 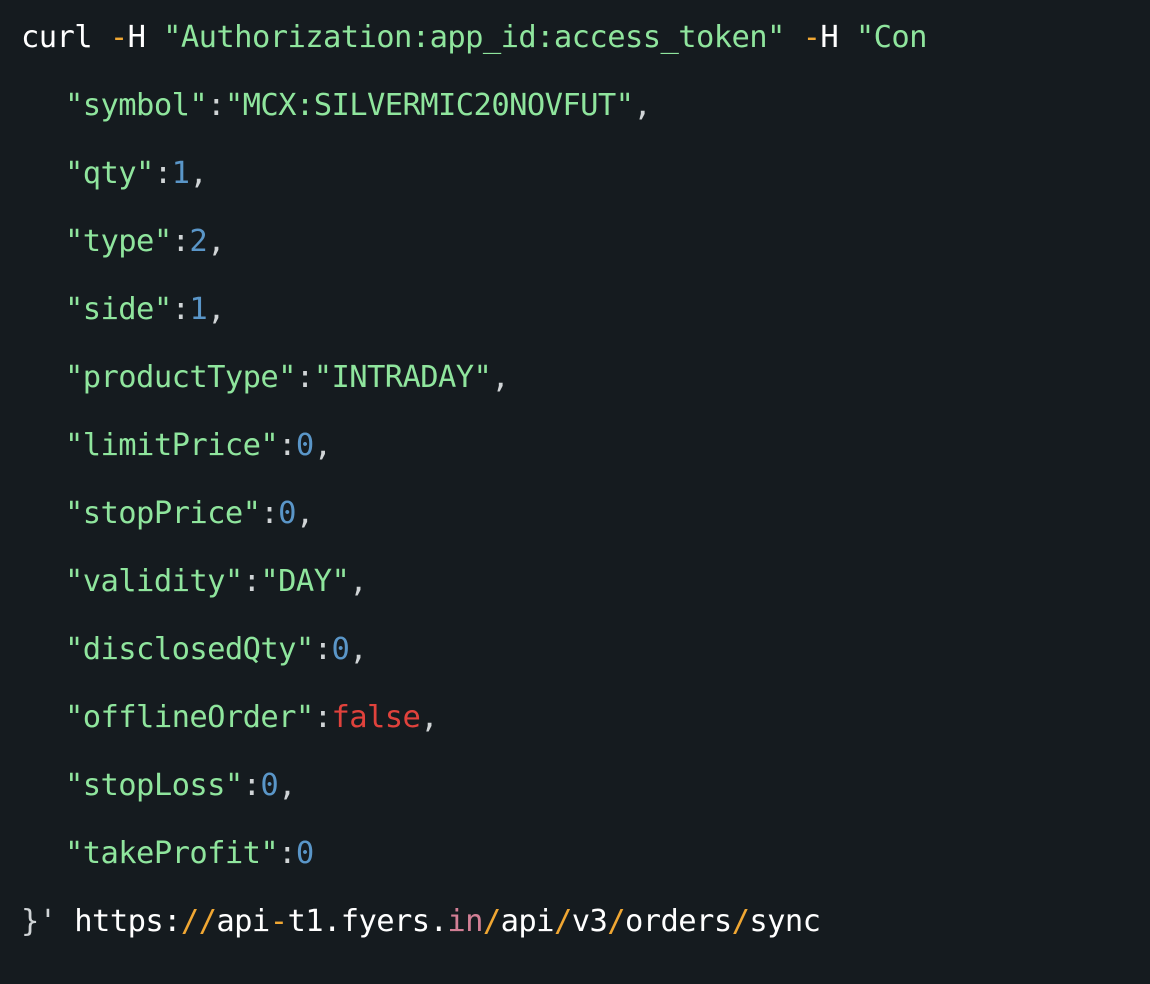 What do you see at coordinates (402, 377) in the screenshot?
I see `json-value: "INTRADAY"` at bounding box center [402, 377].